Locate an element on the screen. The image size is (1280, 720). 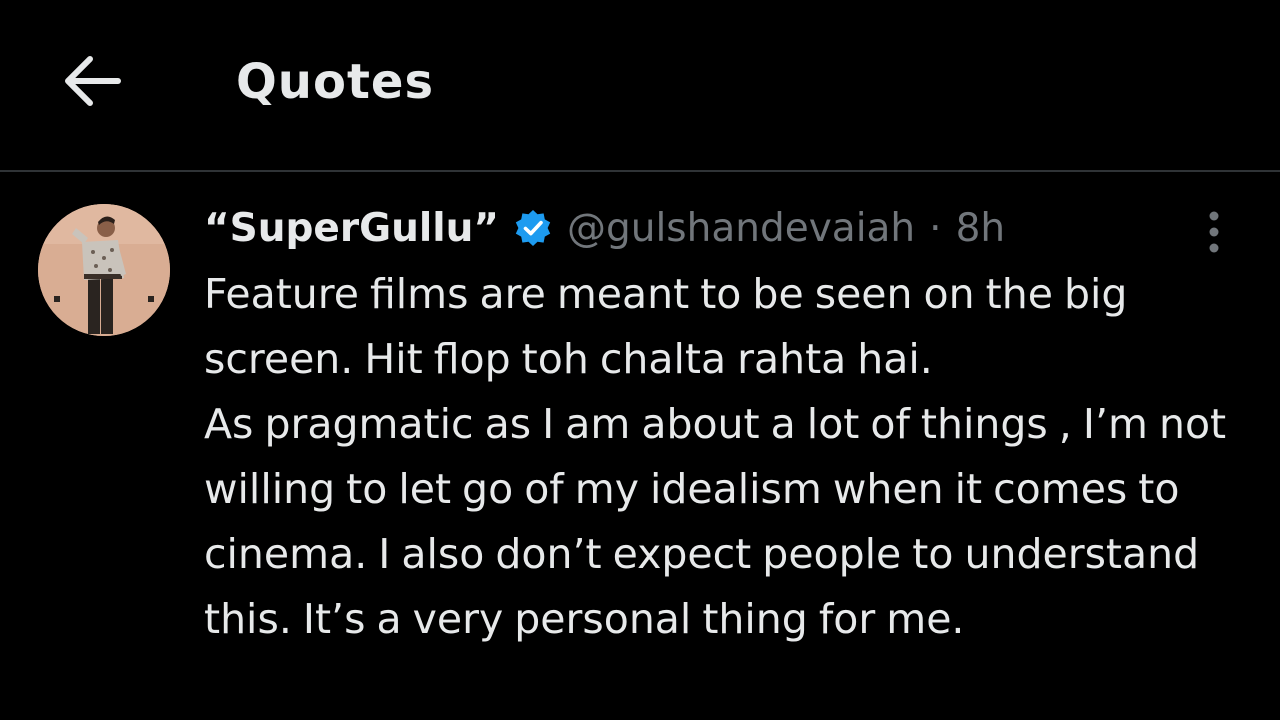
avatar is located at coordinates (104, 270).